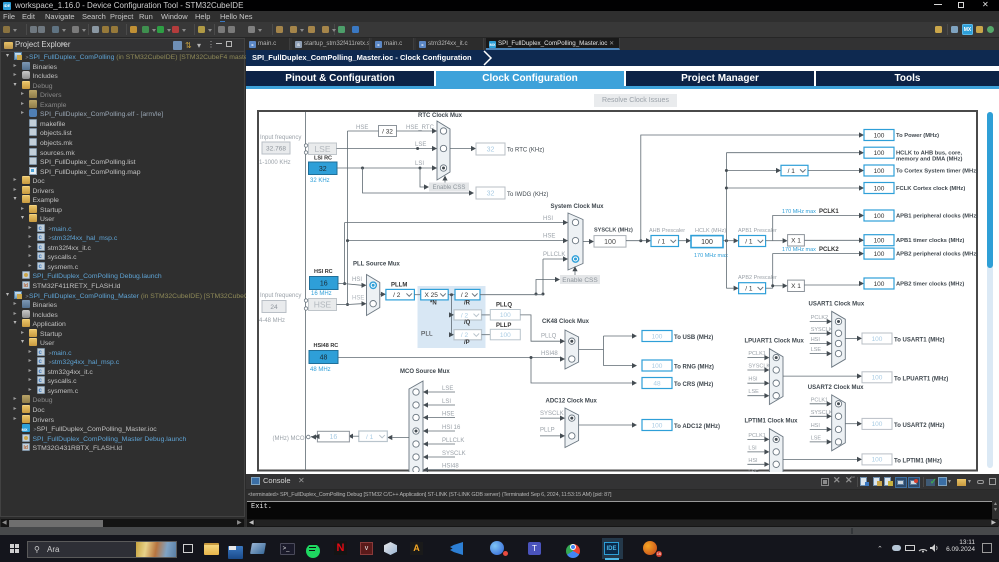  Describe the element at coordinates (566, 322) in the screenshot. I see `svg-text: CK48 Clock Mux` at that location.